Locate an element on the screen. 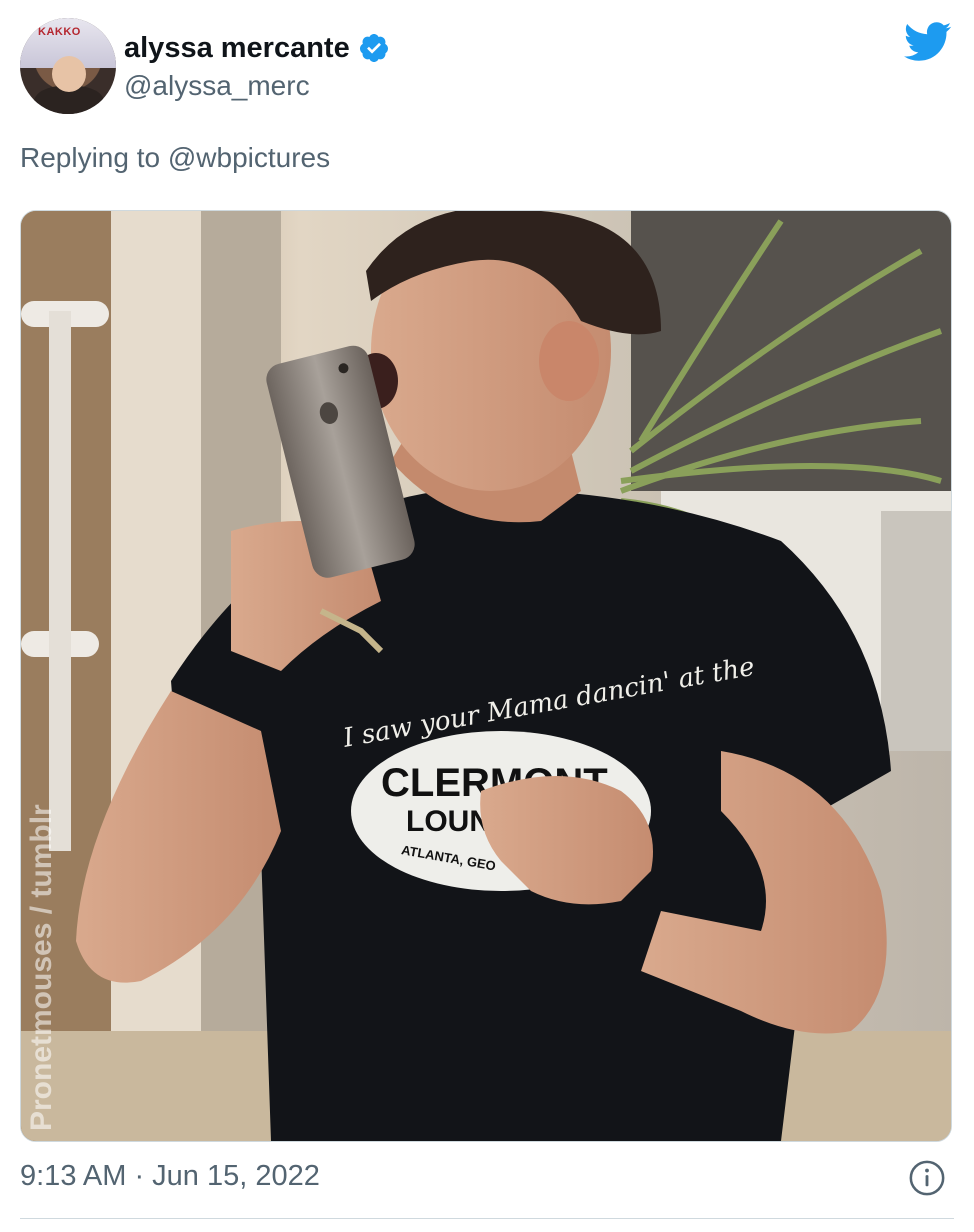 The image size is (974, 1232). avatar-face is located at coordinates (69, 74).